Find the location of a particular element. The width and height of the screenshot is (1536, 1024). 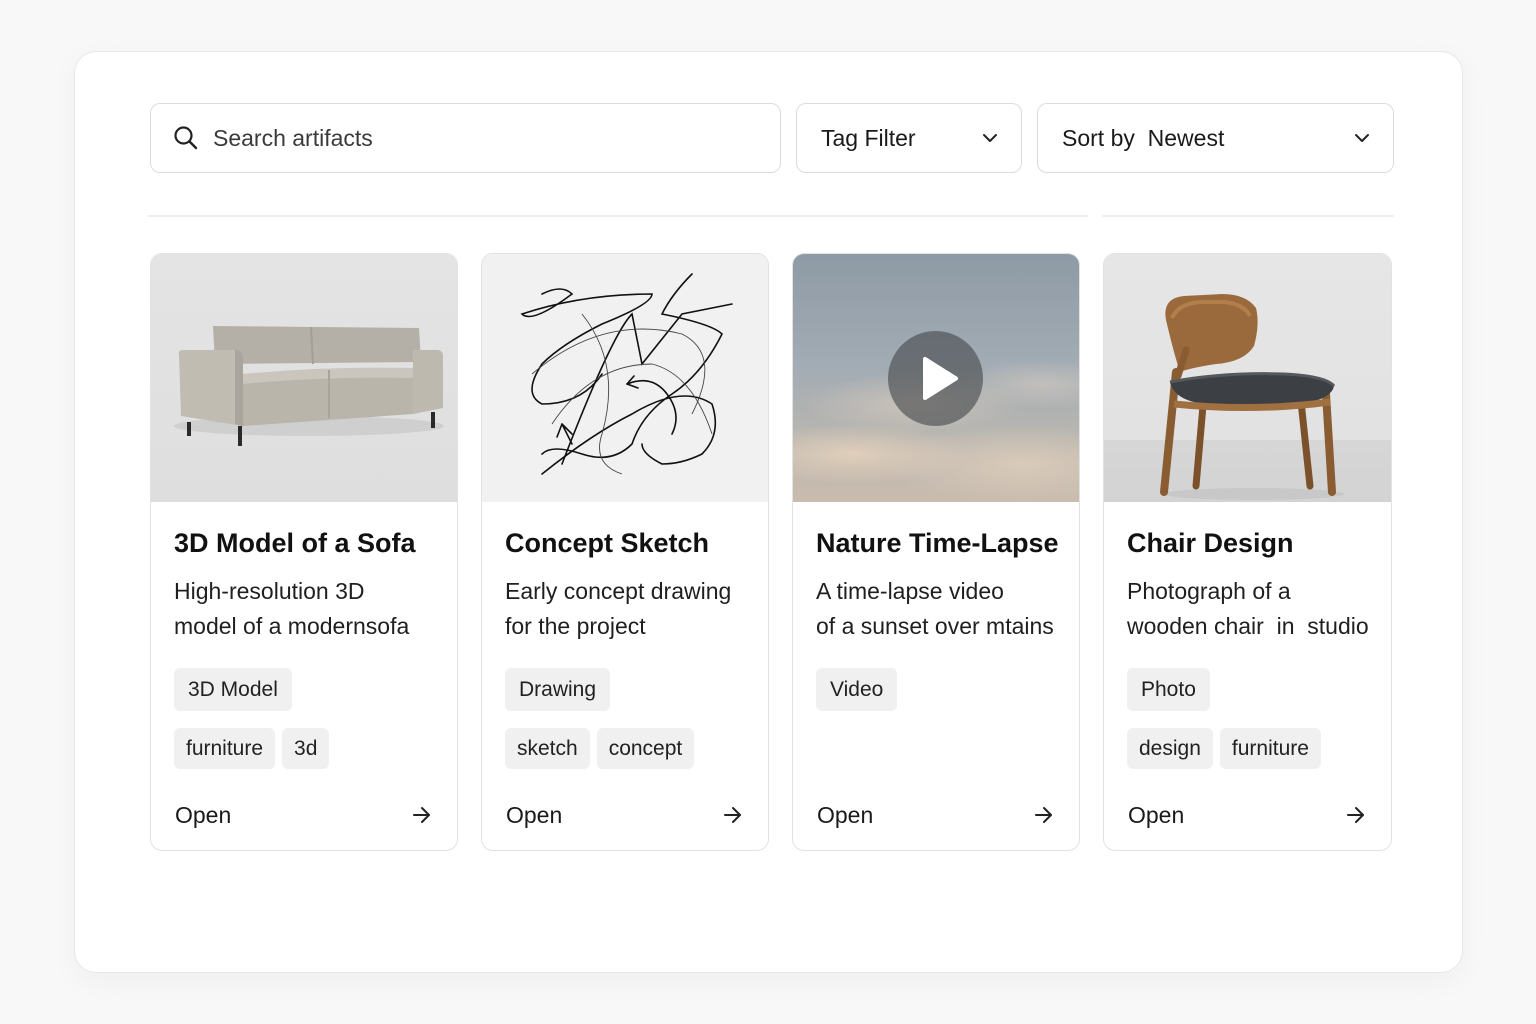

search-input is located at coordinates (473, 138).